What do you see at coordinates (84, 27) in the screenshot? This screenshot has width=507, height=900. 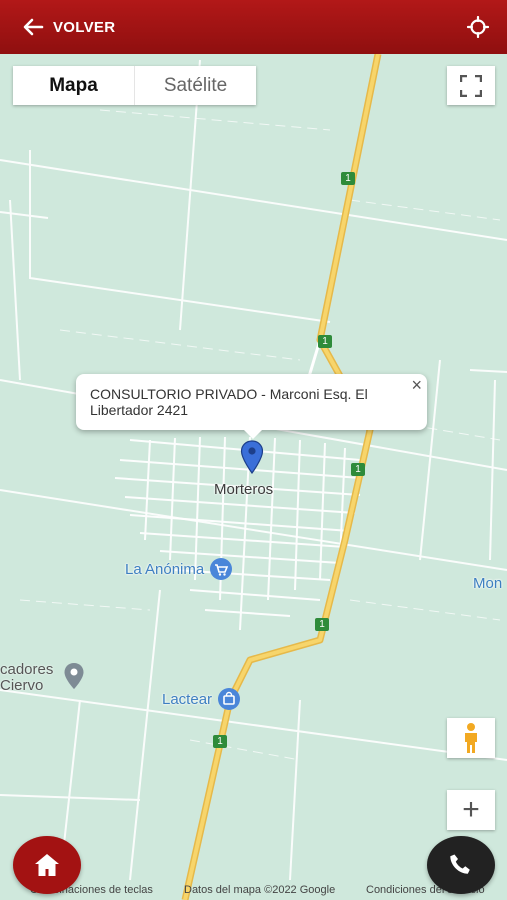 I see `back-label: VOLVER` at bounding box center [84, 27].